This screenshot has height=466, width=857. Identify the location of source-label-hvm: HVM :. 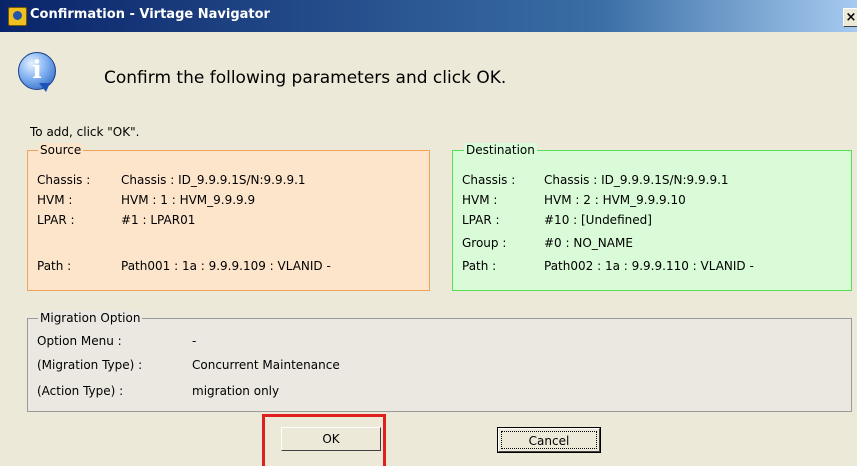
(55, 200).